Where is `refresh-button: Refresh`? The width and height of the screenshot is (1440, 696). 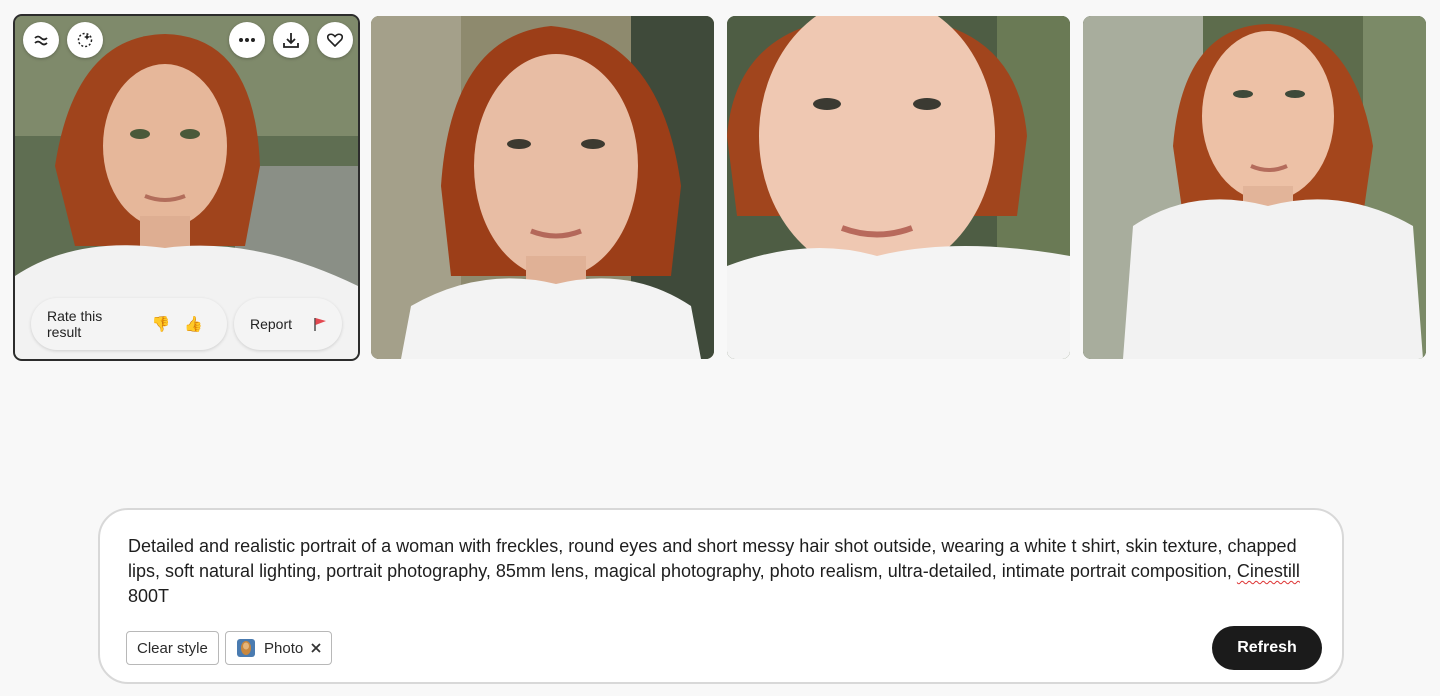 refresh-button: Refresh is located at coordinates (1267, 648).